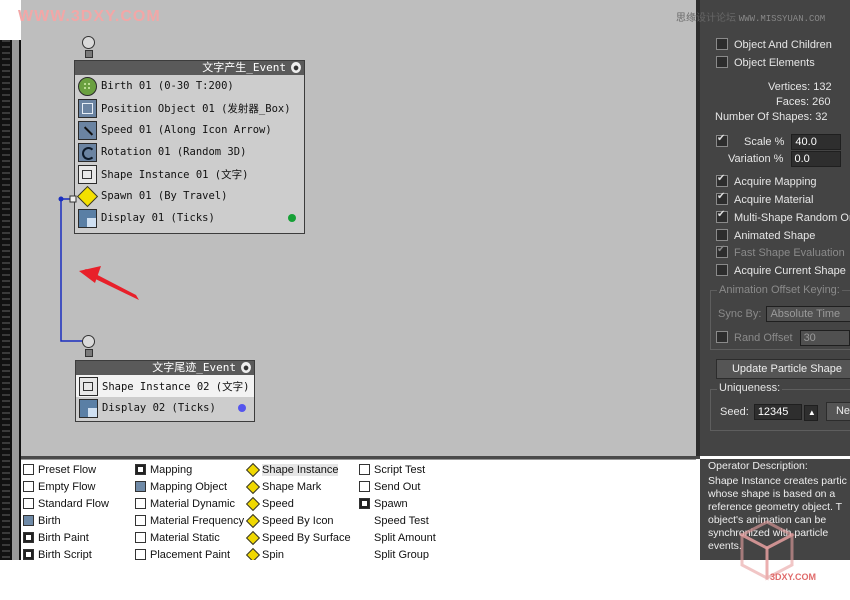 Image resolution: width=850 pixels, height=600 pixels. What do you see at coordinates (740, 314) in the screenshot?
I see `sync-by-label: Sync By:` at bounding box center [740, 314].